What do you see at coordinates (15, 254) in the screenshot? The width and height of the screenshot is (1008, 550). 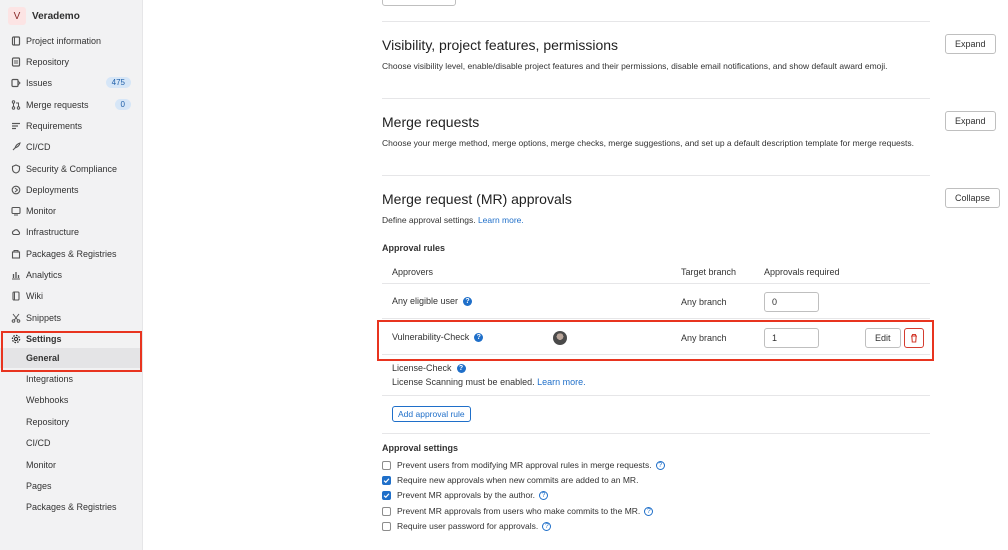 I see `package-icon` at bounding box center [15, 254].